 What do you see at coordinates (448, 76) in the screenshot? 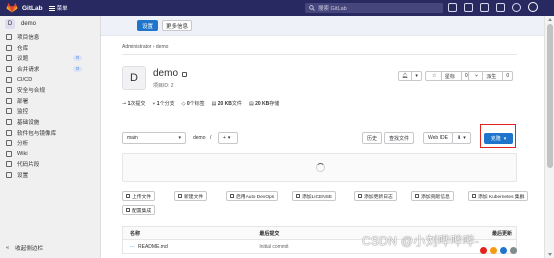
I see `star-button: ☆ 星标 0` at bounding box center [448, 76].